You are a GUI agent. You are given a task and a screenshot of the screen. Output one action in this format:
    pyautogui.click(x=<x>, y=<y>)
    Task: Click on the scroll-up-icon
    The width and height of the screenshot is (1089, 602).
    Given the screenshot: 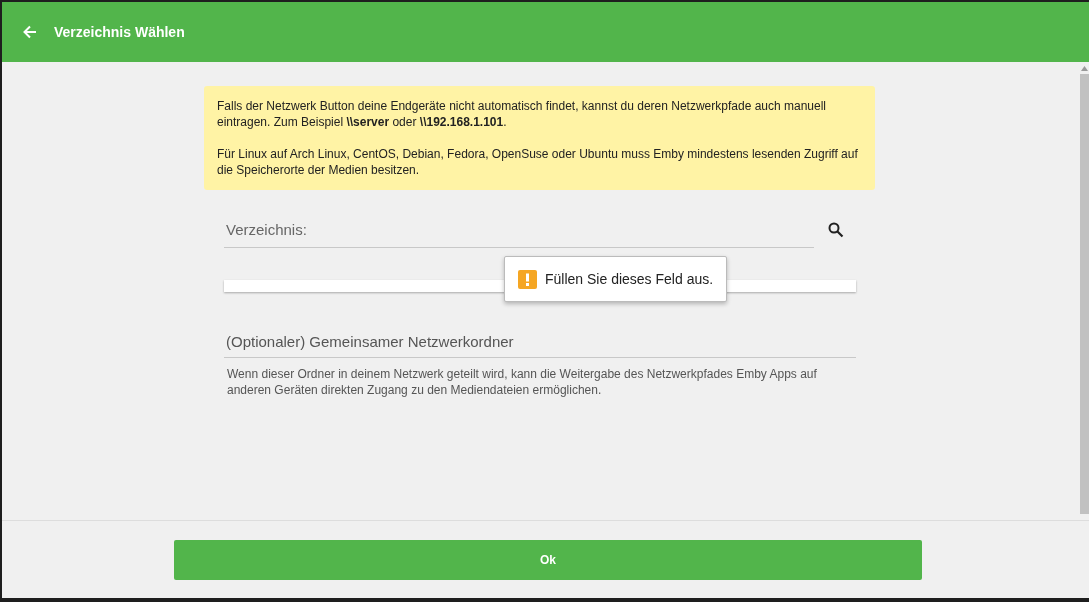 What is the action you would take?
    pyautogui.click(x=1084, y=68)
    